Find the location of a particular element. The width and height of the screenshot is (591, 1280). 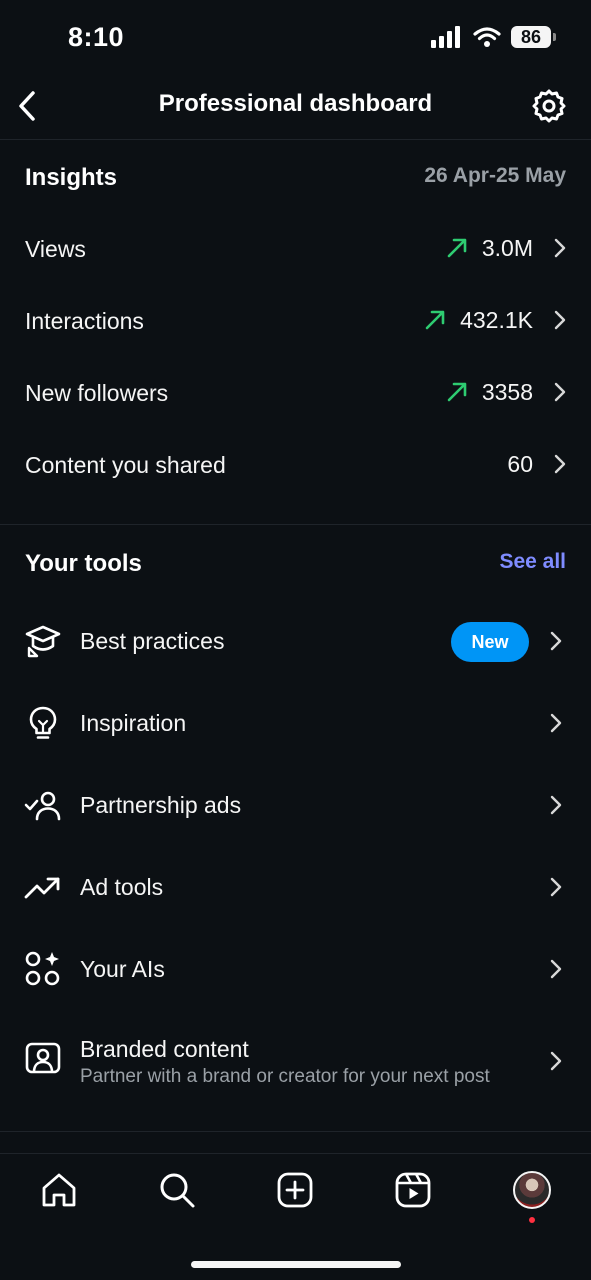

tool-label: Best practices is located at coordinates (152, 641).